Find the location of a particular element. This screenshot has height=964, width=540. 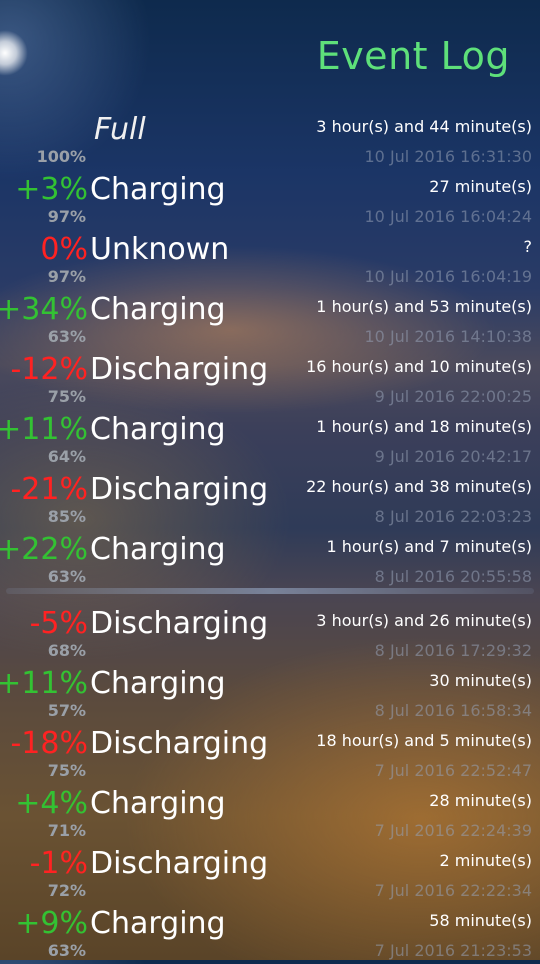

event-timestamp: 10 Jul 2016 16:04:19 is located at coordinates (448, 276).